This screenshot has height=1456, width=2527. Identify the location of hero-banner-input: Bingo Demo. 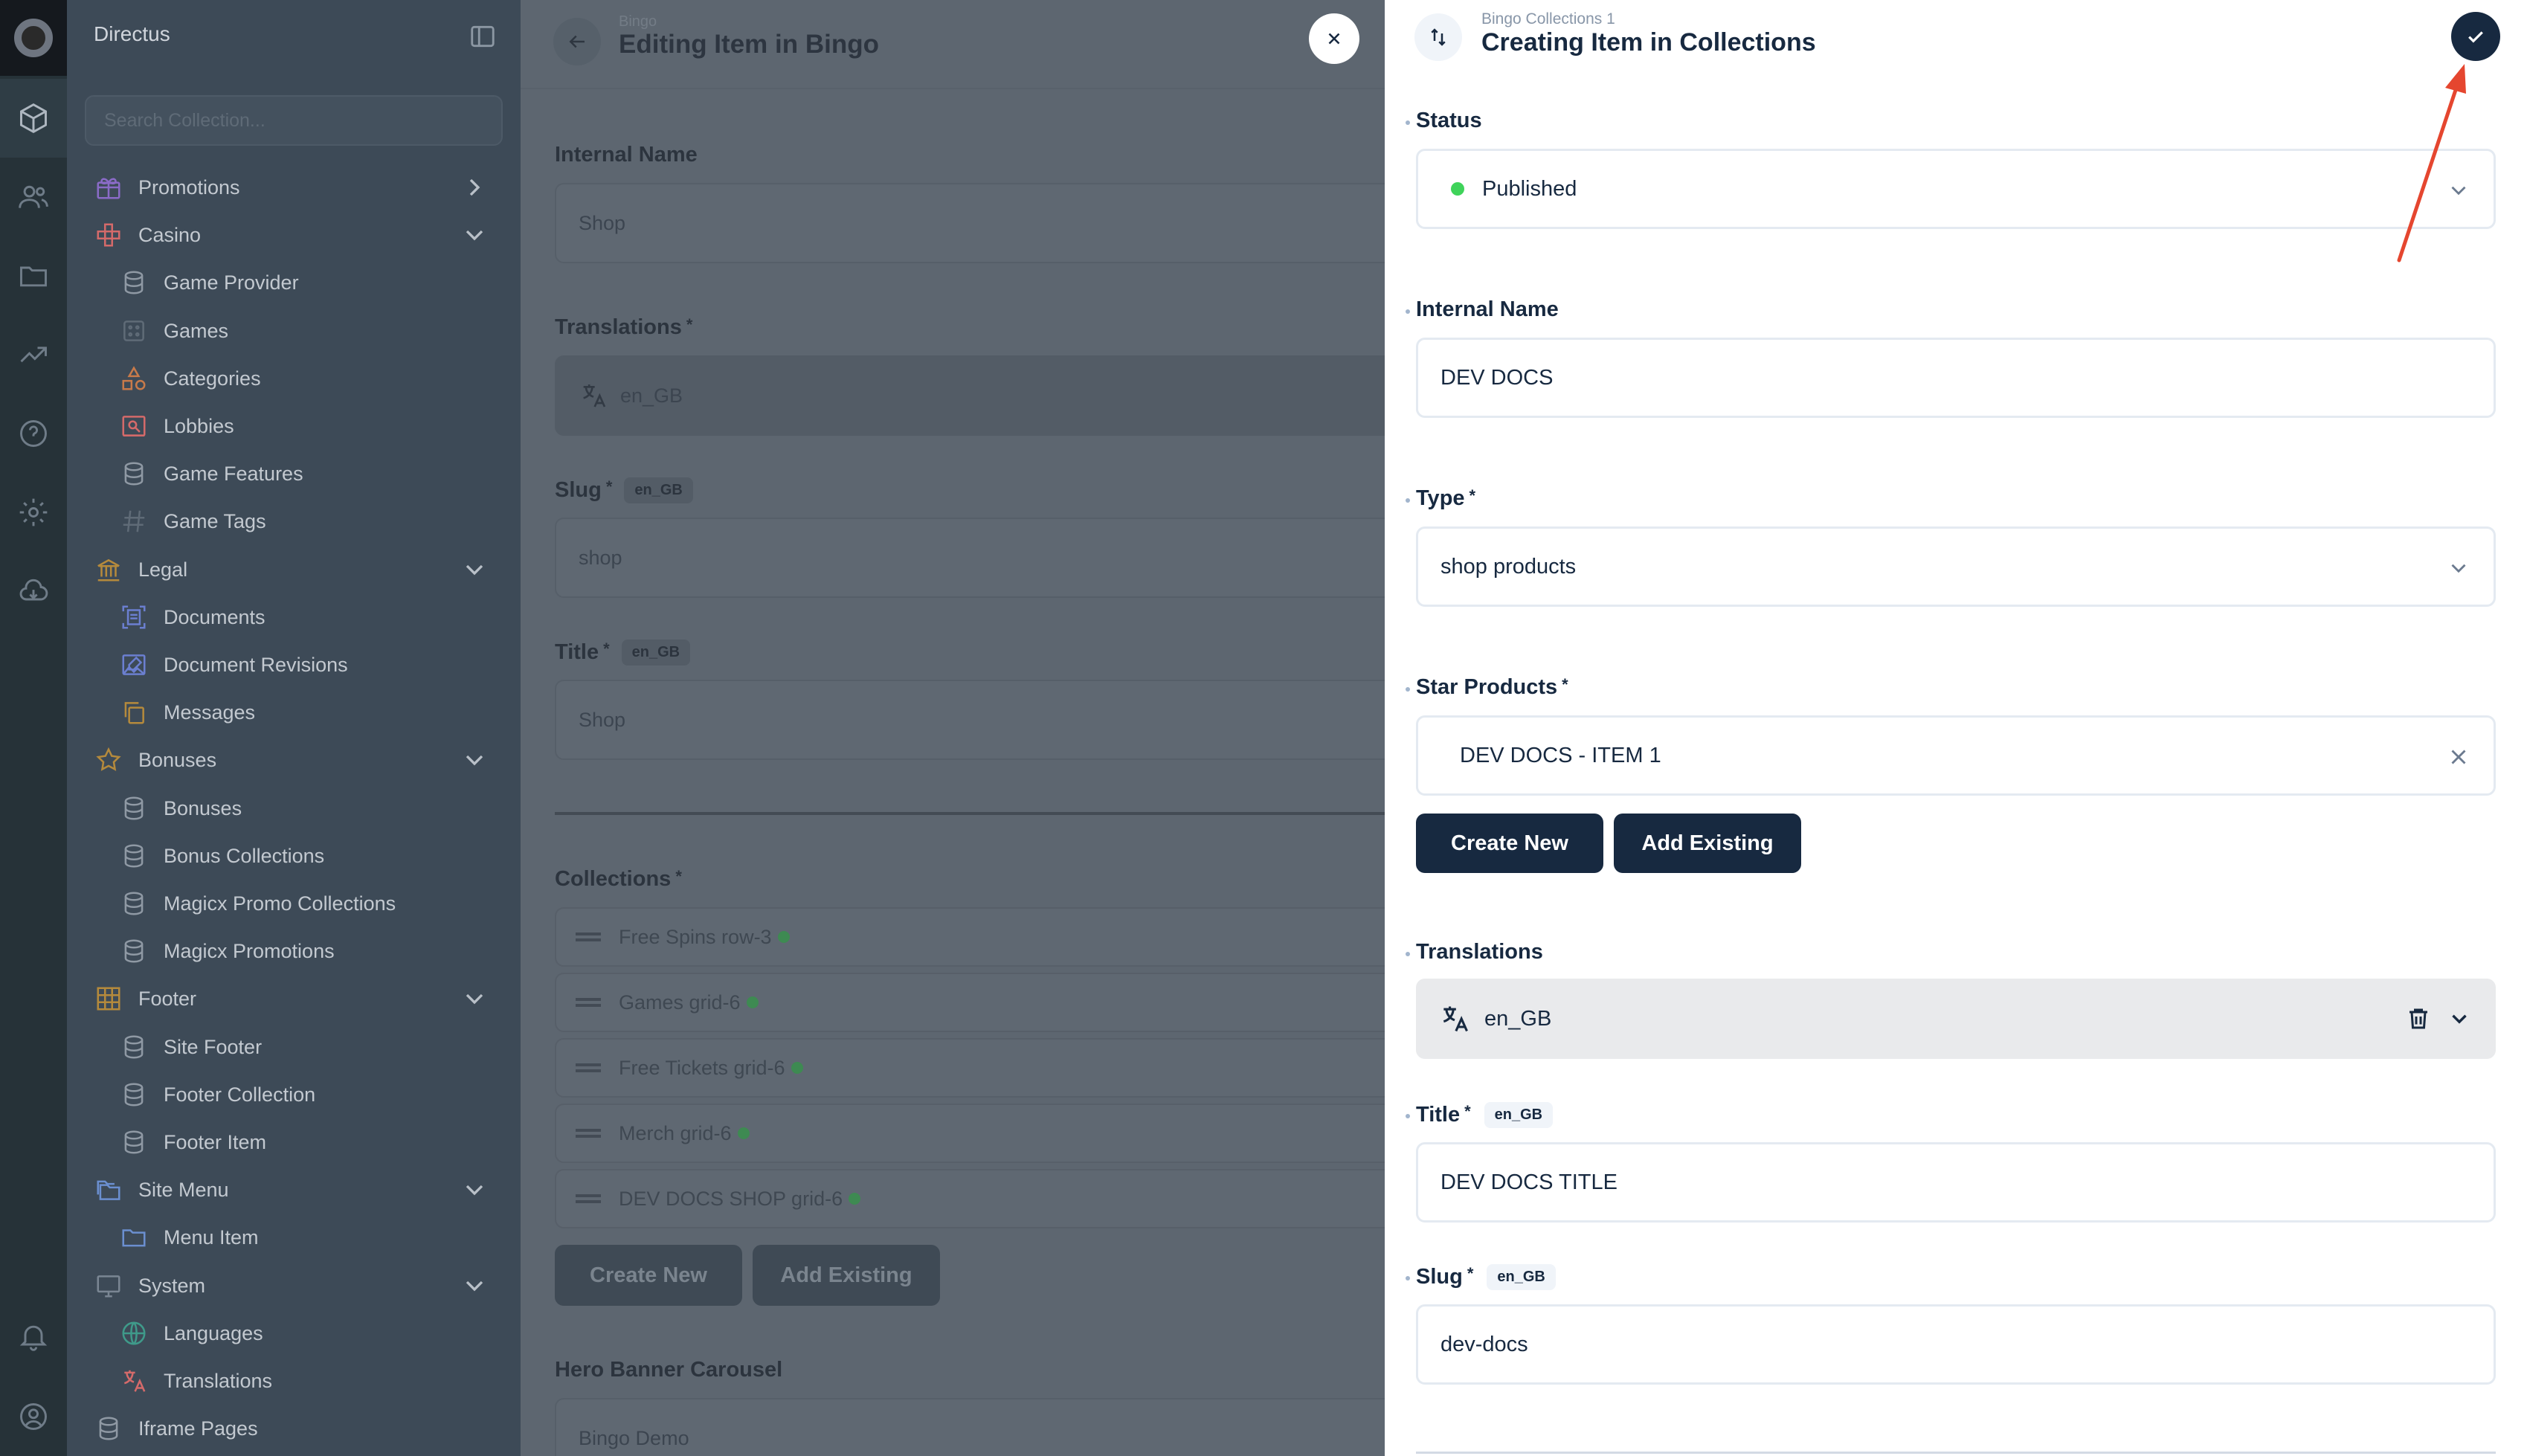
(970, 1427).